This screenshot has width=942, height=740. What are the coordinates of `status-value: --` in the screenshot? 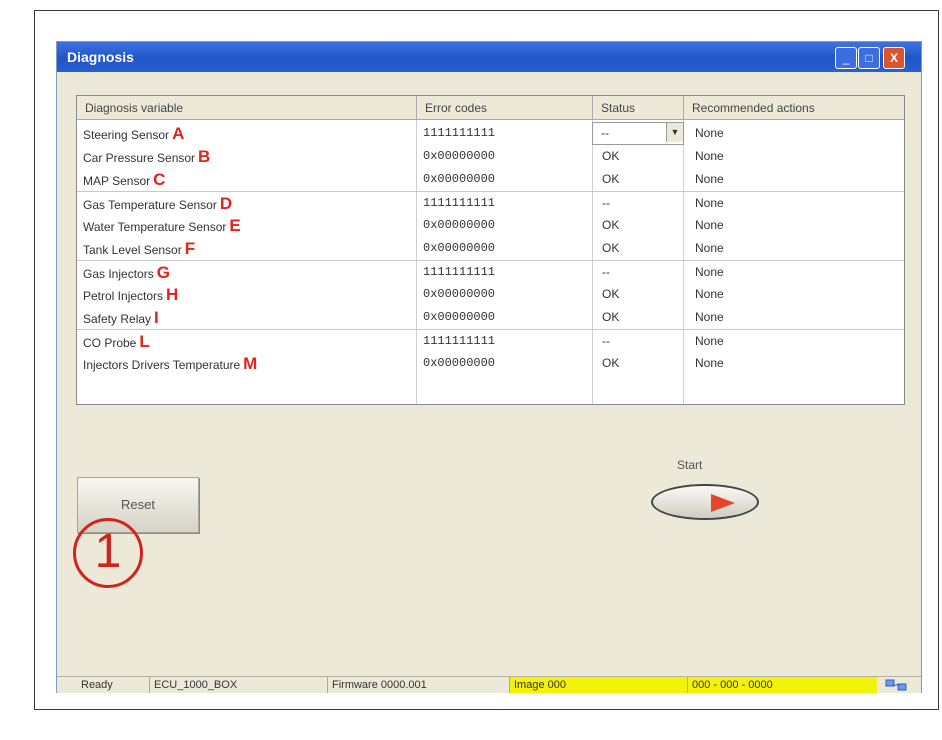 It's located at (605, 133).